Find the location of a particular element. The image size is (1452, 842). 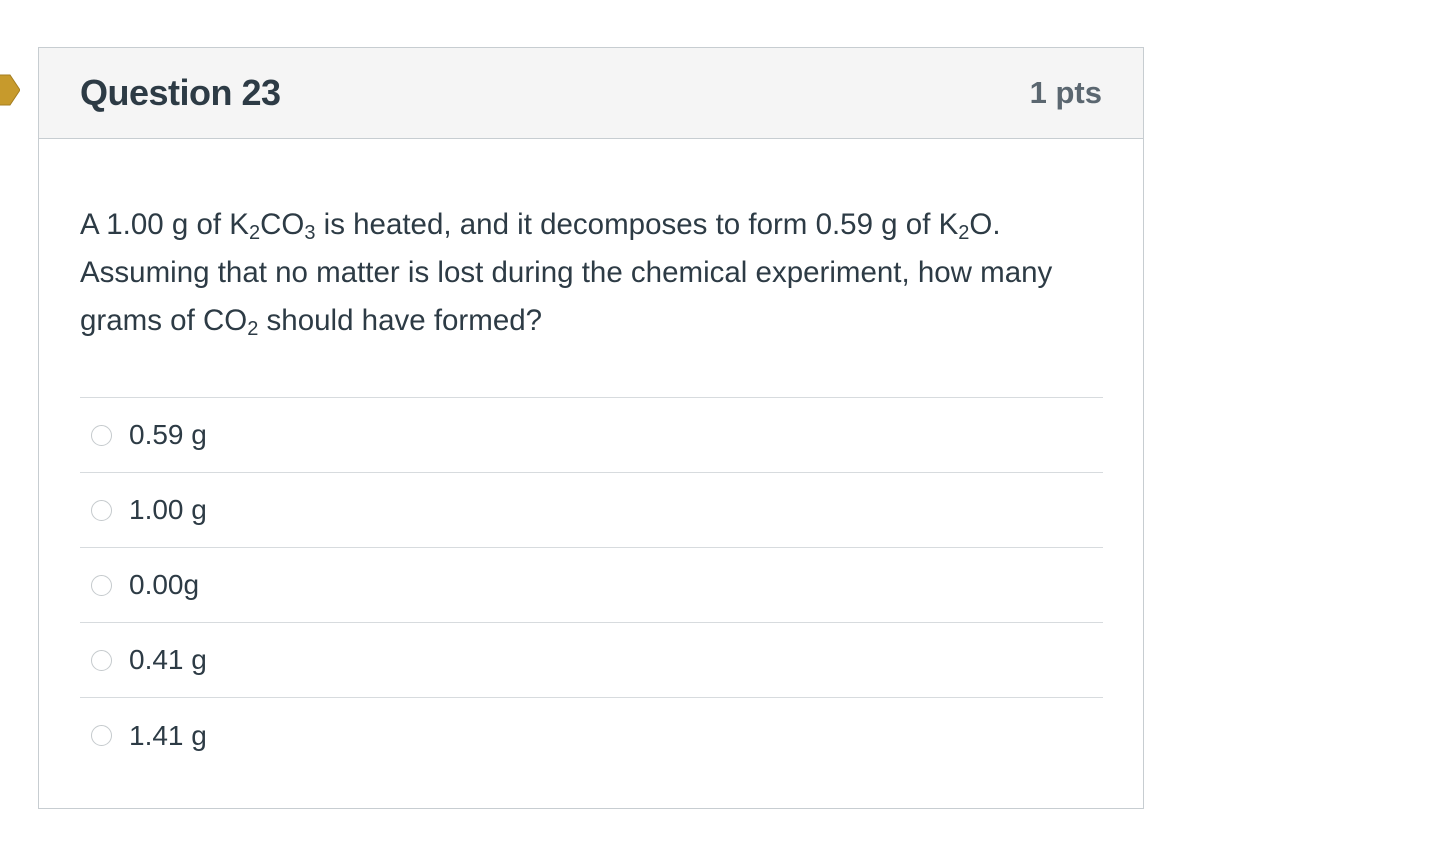

answer-label: 0.59 g is located at coordinates (168, 435).